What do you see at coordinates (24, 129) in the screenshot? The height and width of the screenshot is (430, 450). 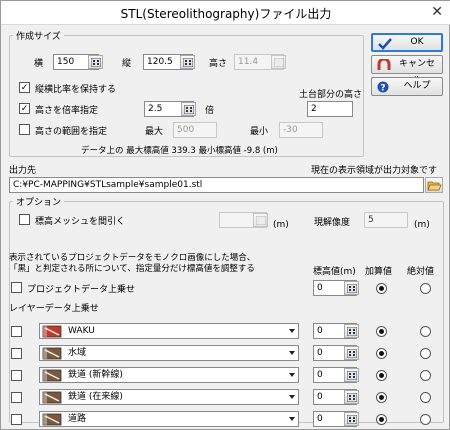 I see `range-checkbox` at bounding box center [24, 129].